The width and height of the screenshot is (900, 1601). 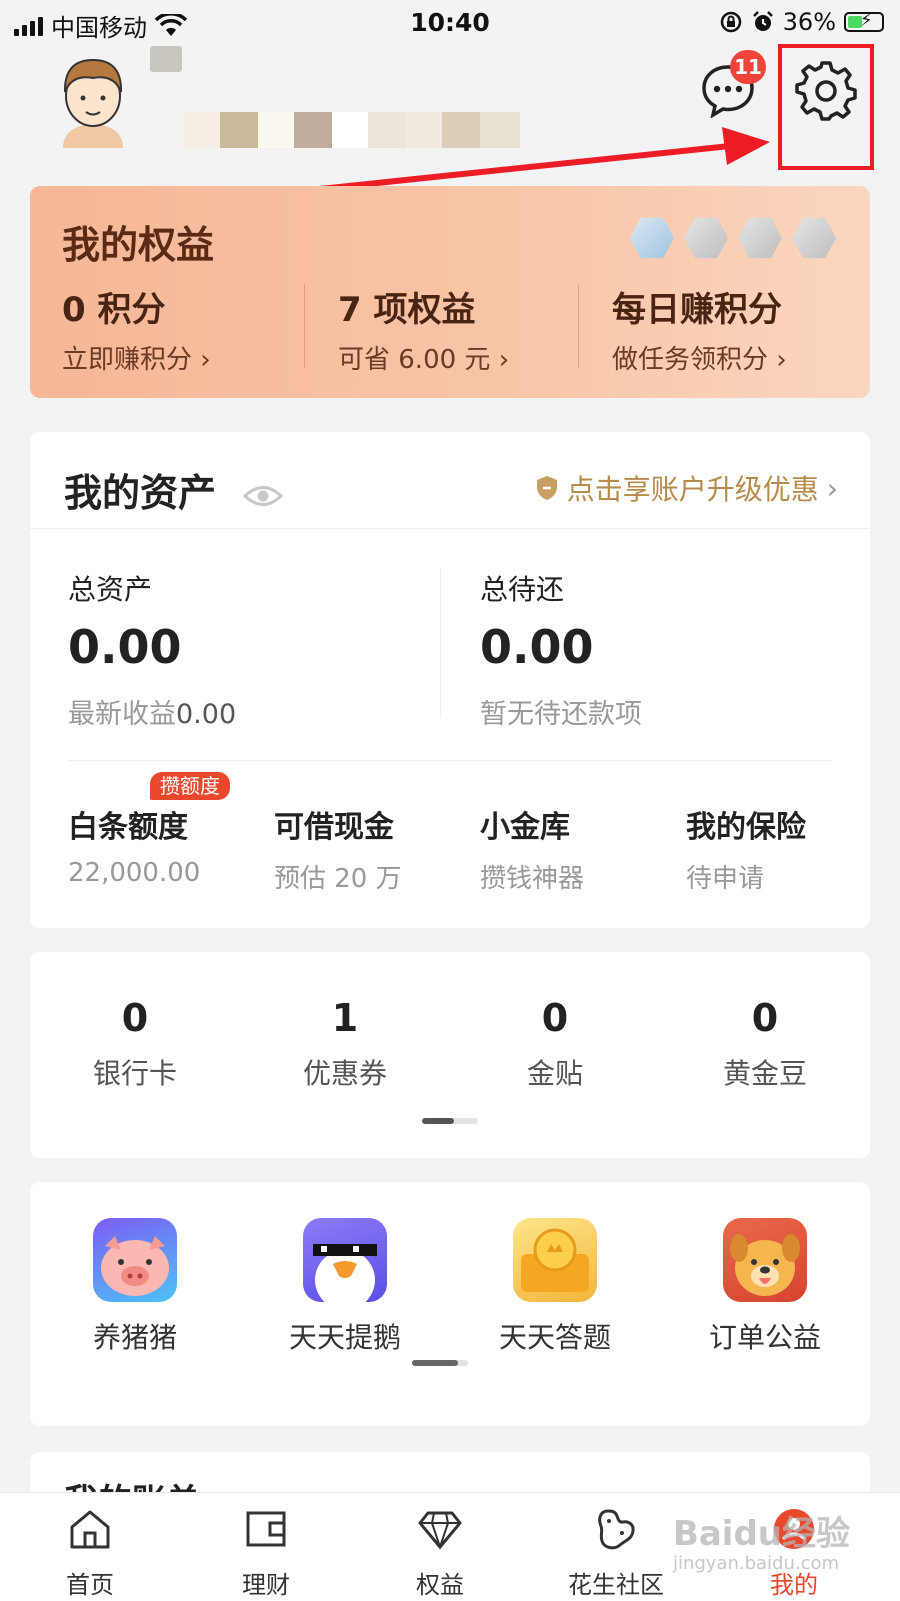 What do you see at coordinates (765, 1044) in the screenshot?
I see `count-gold-bean: 0 黄金豆` at bounding box center [765, 1044].